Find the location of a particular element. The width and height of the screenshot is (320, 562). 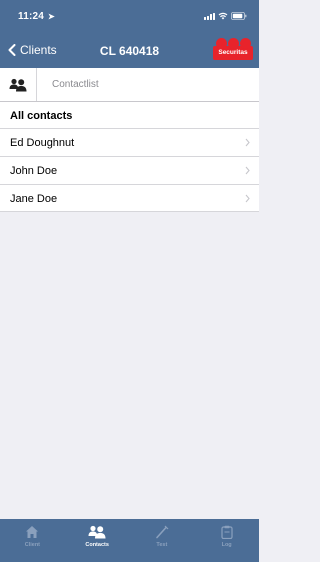

tab-log: Log is located at coordinates (226, 540).